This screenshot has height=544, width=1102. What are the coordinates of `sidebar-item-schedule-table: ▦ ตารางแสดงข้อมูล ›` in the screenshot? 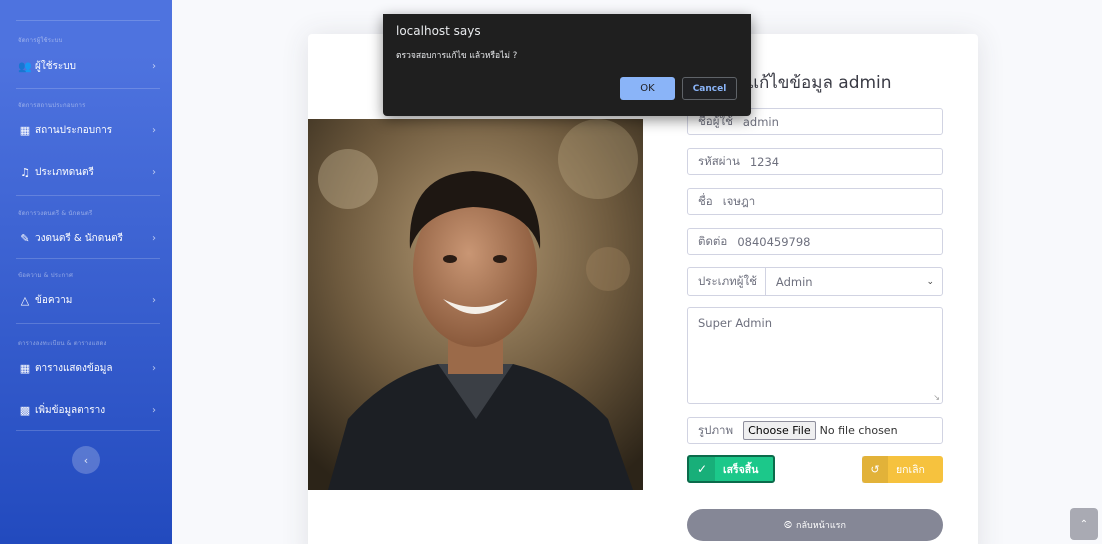 It's located at (90, 368).